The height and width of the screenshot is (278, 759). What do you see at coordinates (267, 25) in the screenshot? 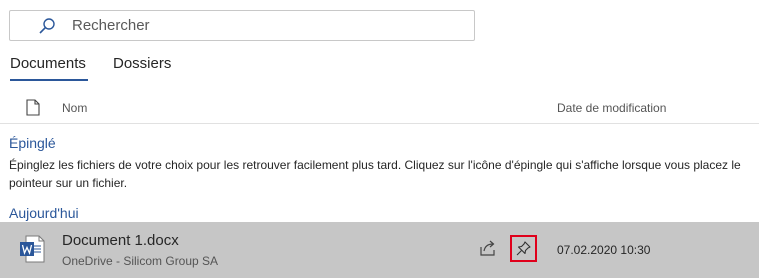
I see `search-input` at bounding box center [267, 25].